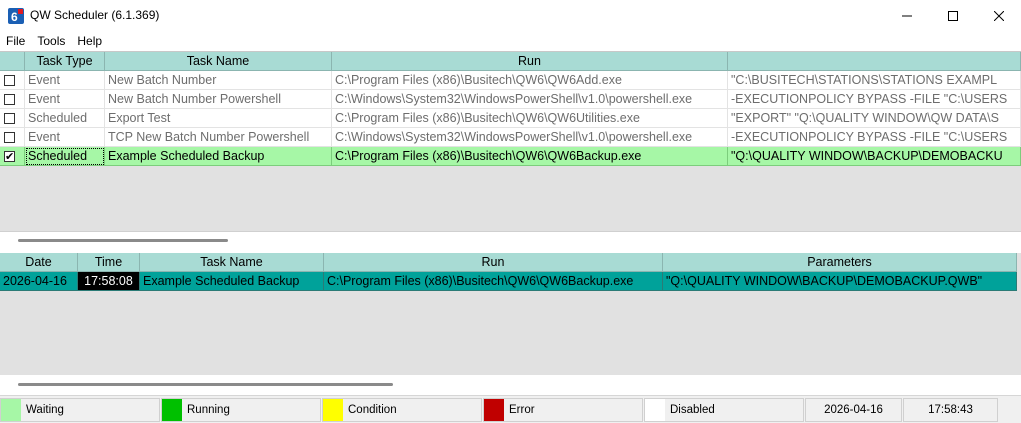 This screenshot has height=423, width=1021. What do you see at coordinates (205, 384) in the screenshot?
I see `history-grid-hscroll-thumb` at bounding box center [205, 384].